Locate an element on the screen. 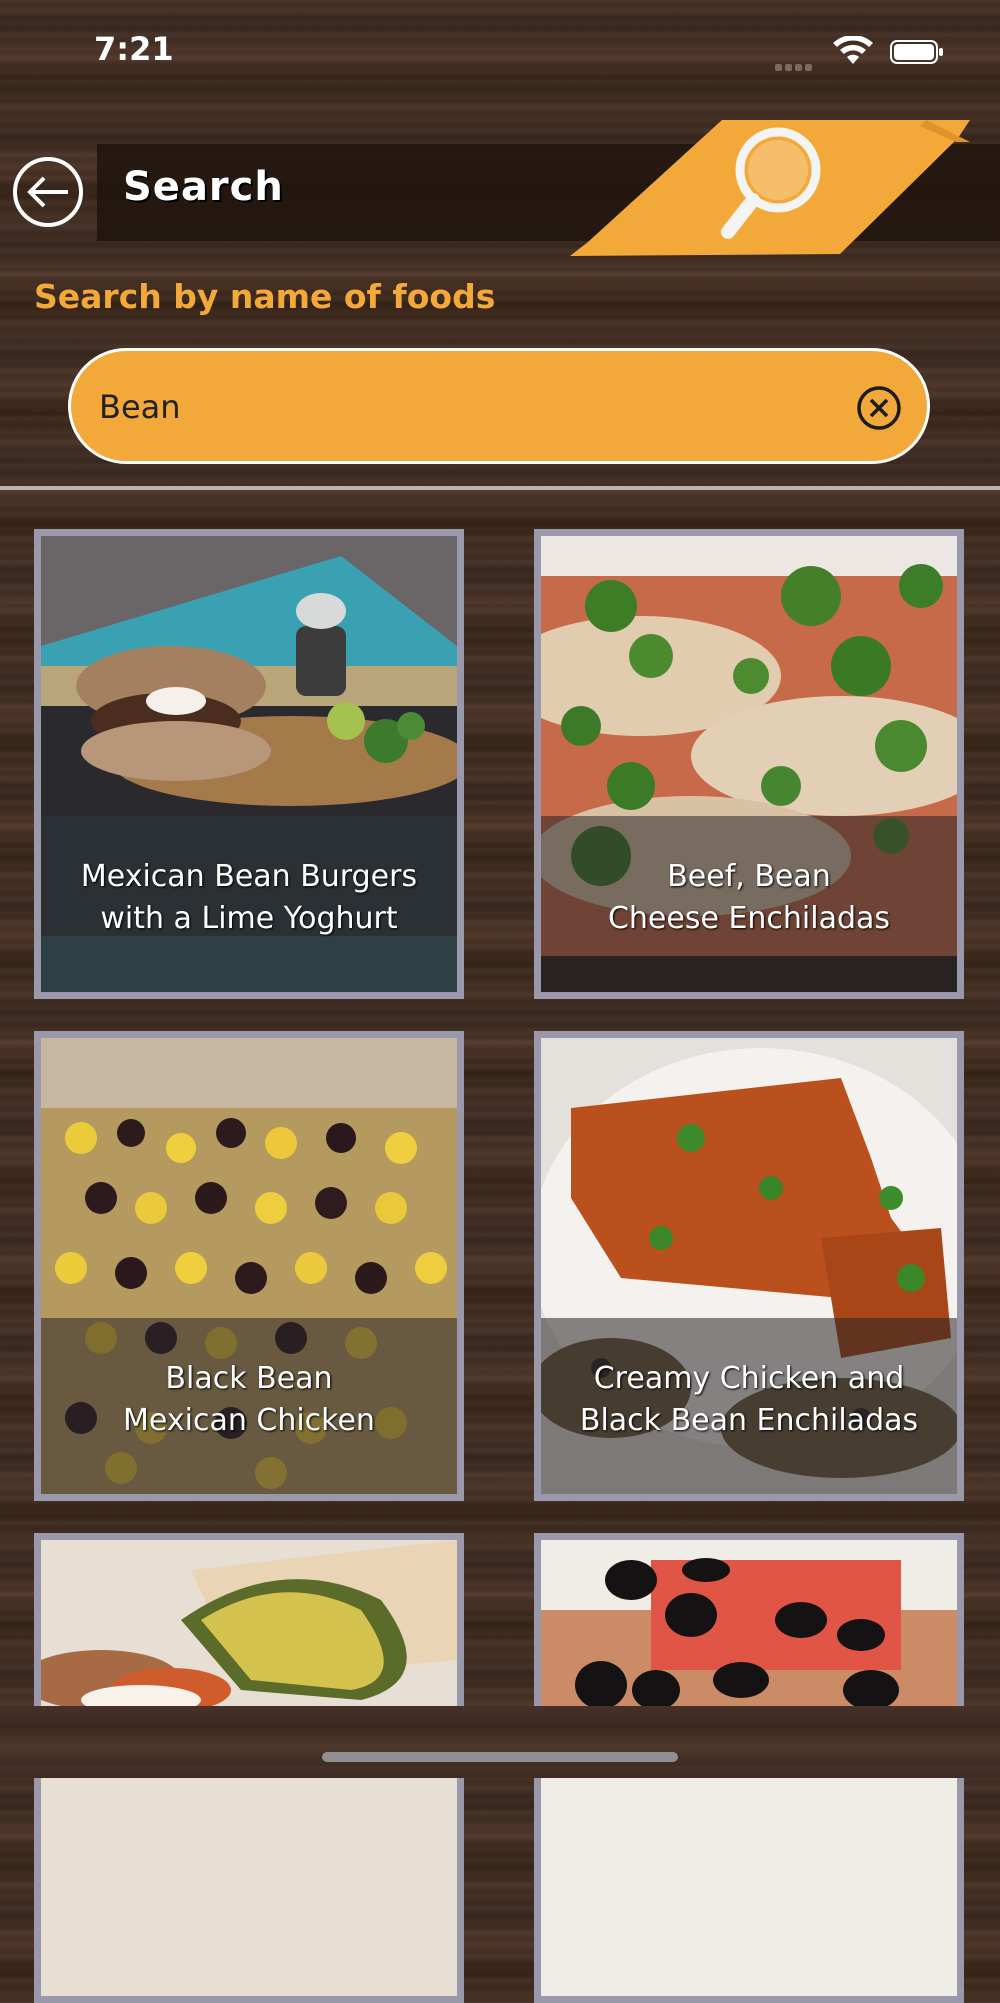 This screenshot has height=2003, width=1000. magnifier-icon is located at coordinates (770, 188).